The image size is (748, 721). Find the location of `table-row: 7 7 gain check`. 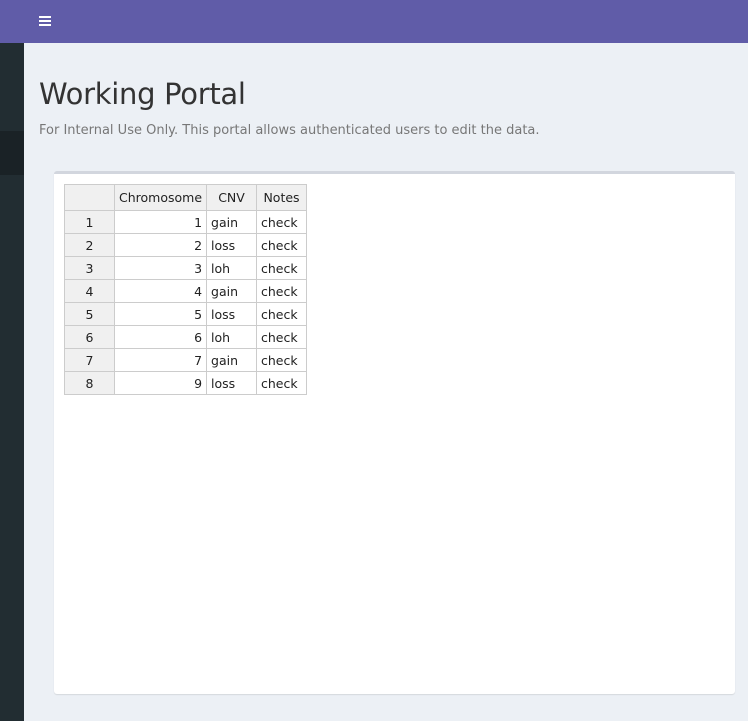

table-row: 7 7 gain check is located at coordinates (186, 360).